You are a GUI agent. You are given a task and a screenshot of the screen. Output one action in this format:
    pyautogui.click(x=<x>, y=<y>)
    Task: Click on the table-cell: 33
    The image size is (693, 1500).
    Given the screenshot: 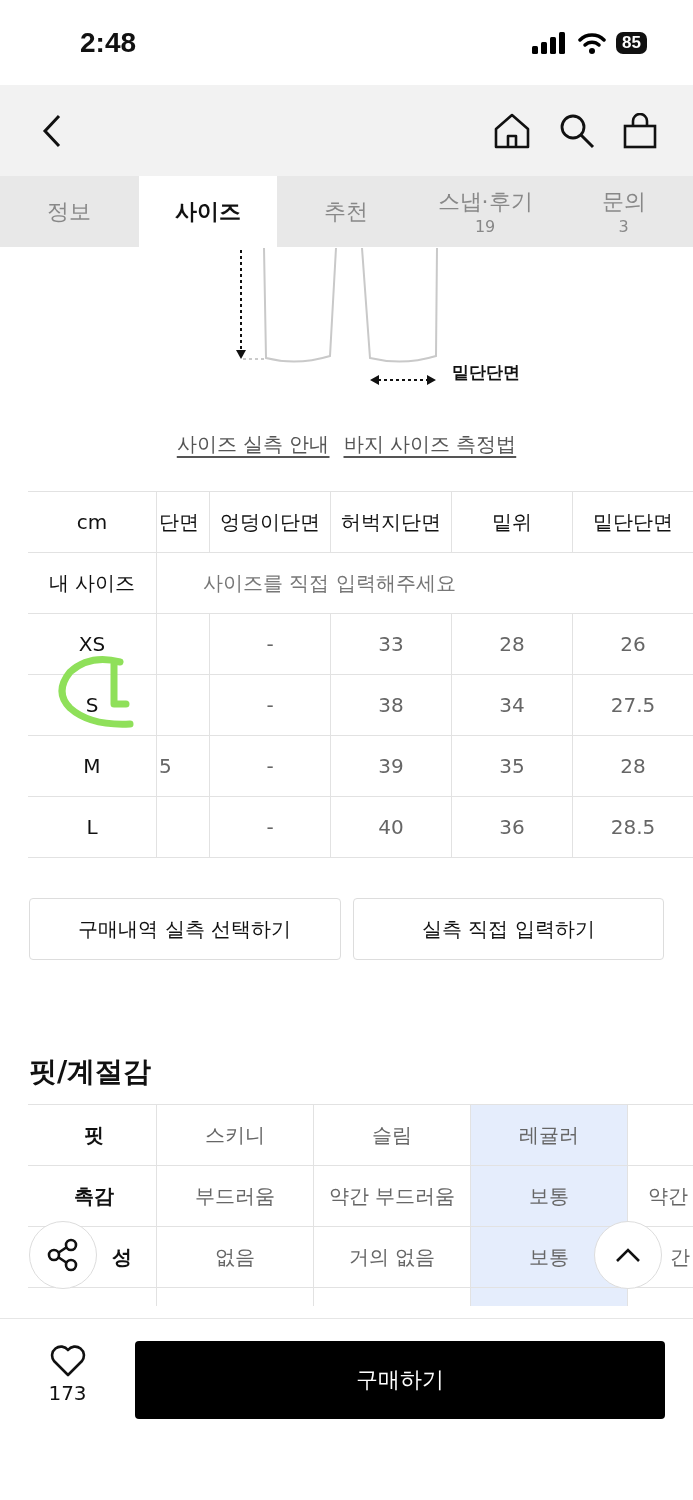 What is the action you would take?
    pyautogui.click(x=391, y=644)
    